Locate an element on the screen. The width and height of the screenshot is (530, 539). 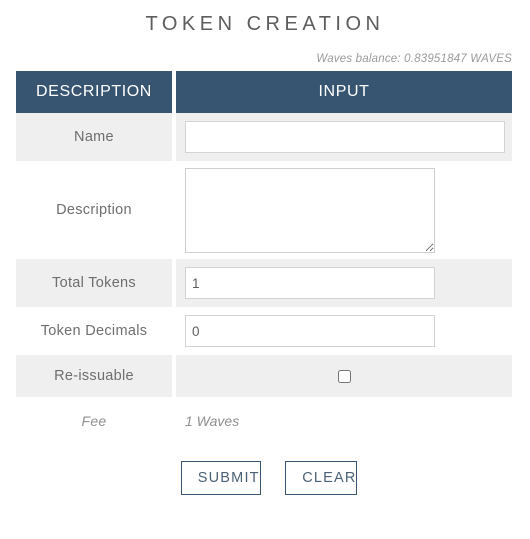
submit-button: SUBMIT is located at coordinates (220, 478).